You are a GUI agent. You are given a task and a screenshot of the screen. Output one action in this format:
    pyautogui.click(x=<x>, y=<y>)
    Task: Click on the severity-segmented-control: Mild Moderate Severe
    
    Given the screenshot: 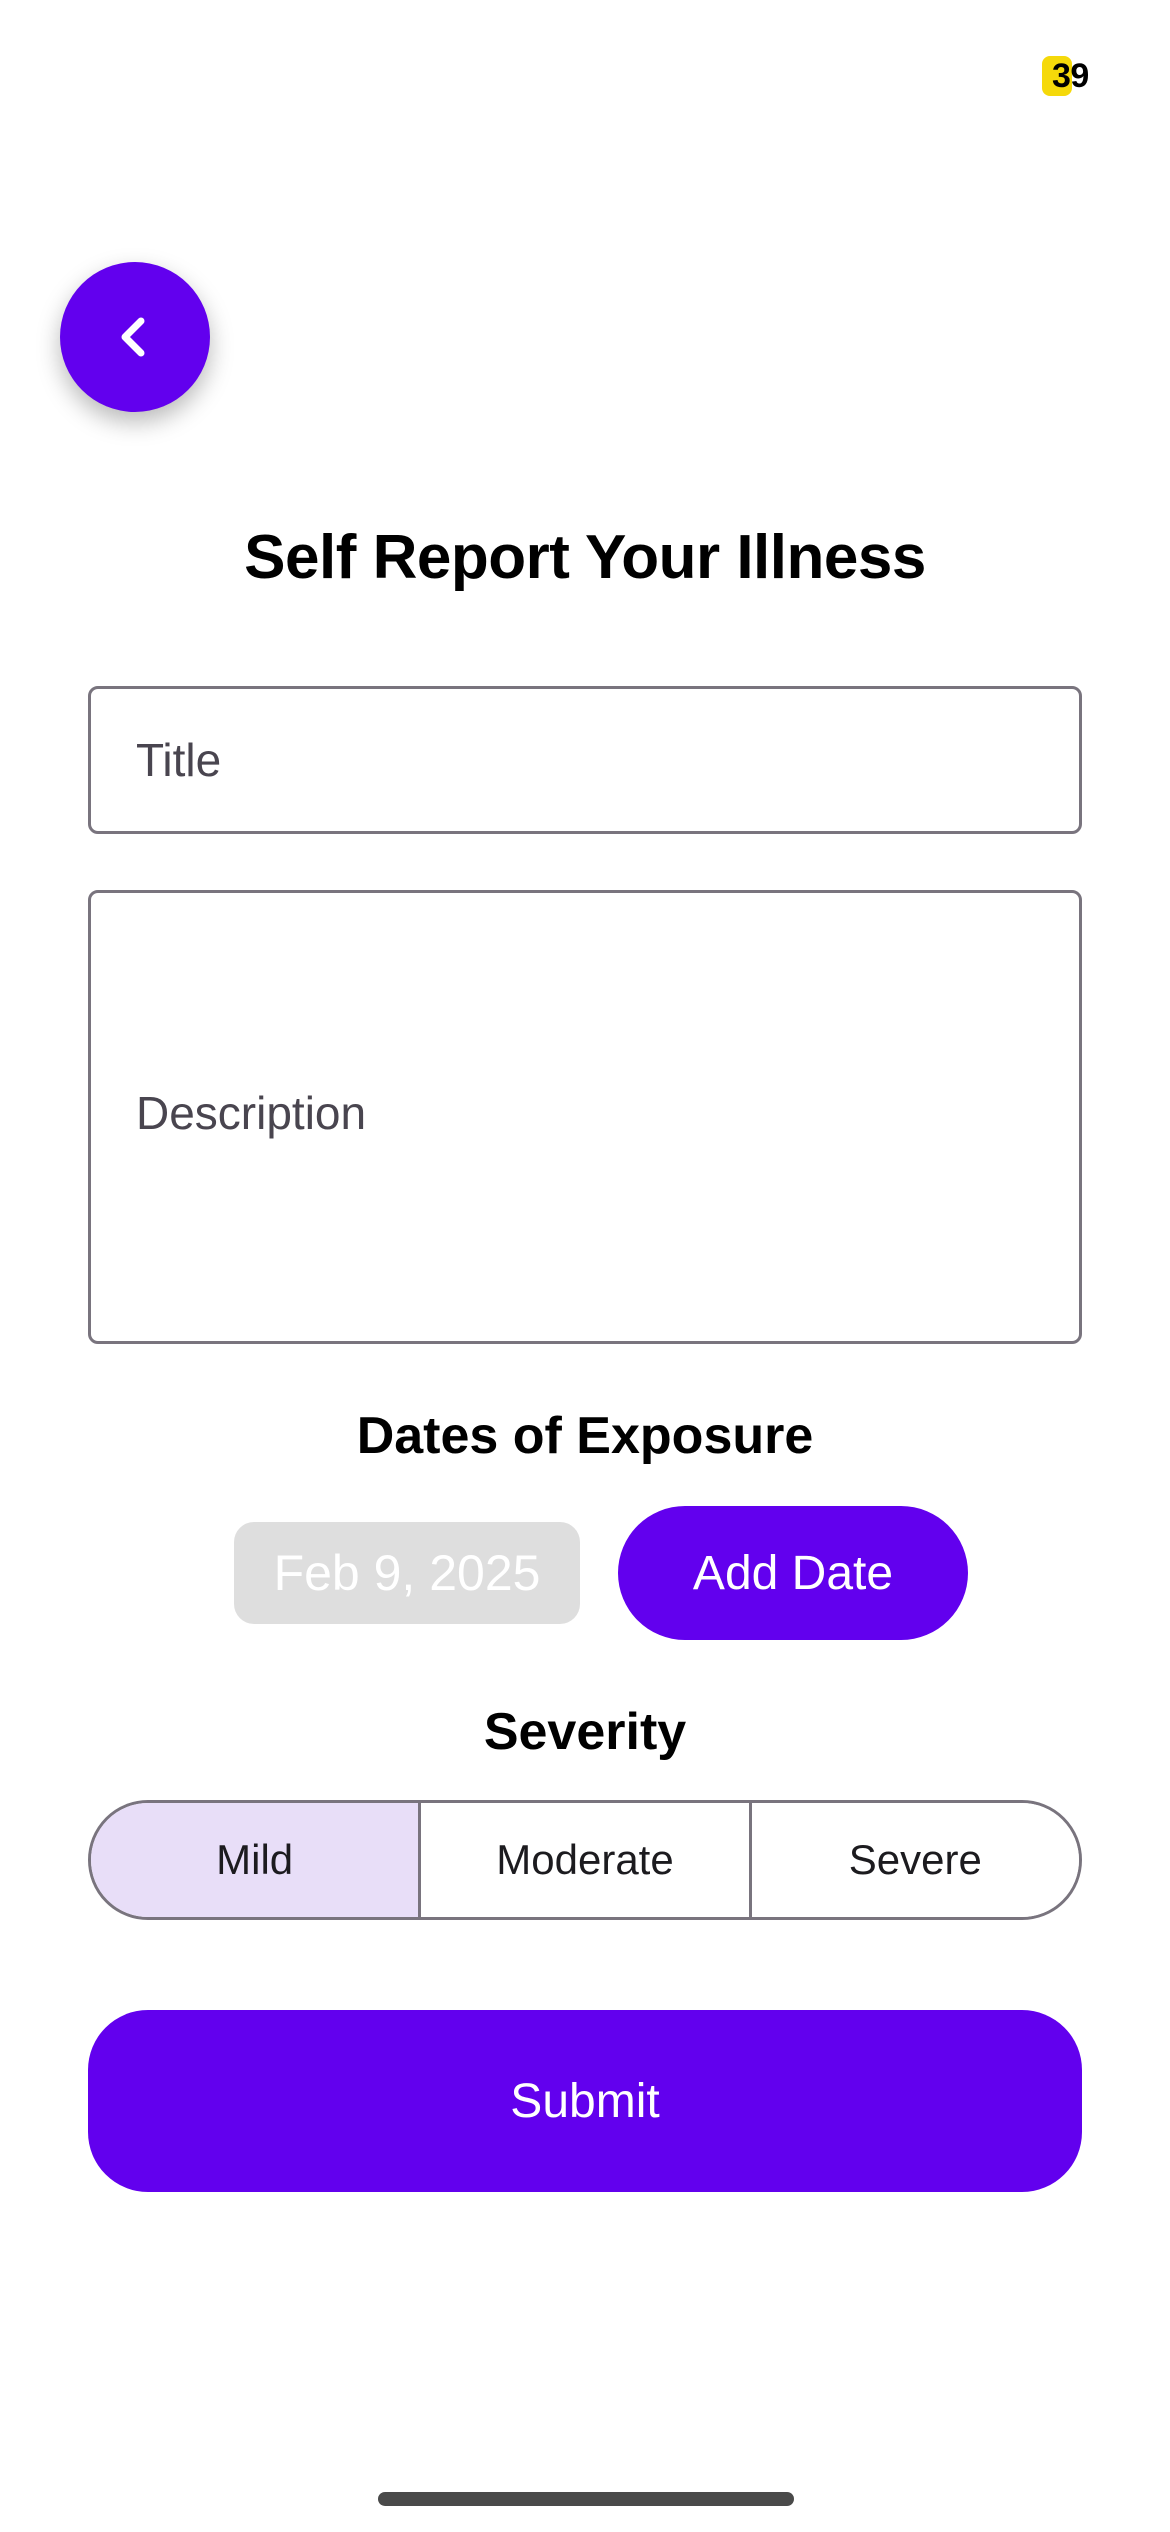 What is the action you would take?
    pyautogui.click(x=585, y=1860)
    